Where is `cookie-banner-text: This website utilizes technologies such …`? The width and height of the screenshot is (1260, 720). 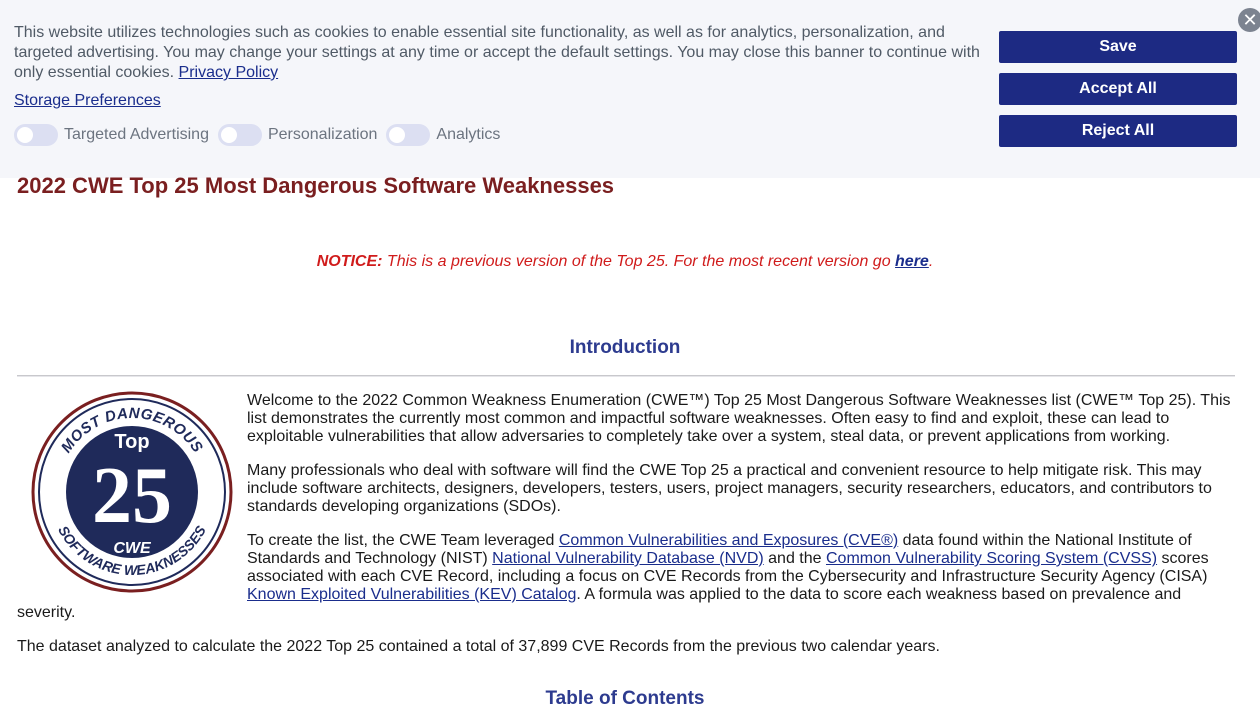 cookie-banner-text: This website utilizes technologies such … is located at coordinates (501, 53).